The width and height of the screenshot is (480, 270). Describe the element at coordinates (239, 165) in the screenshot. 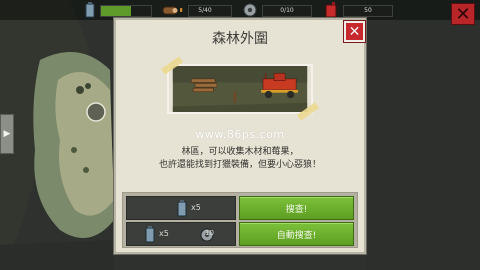

I see `description-line-2: 也許還能找到打獵裝備，但要小心惡狼！` at that location.